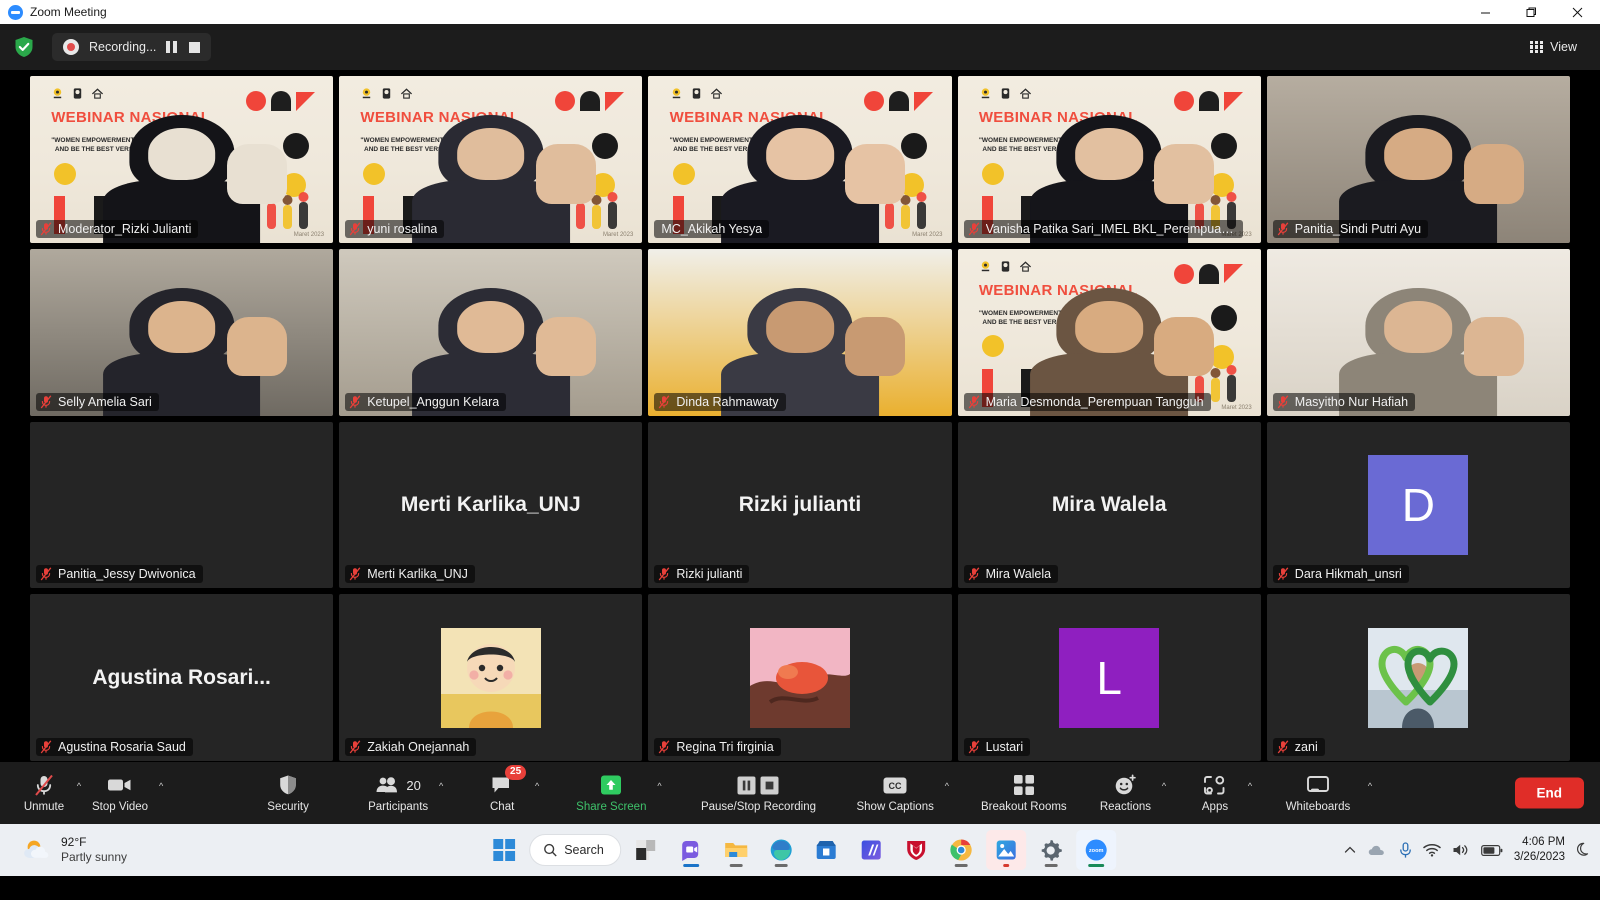  Describe the element at coordinates (1095, 850) in the screenshot. I see `zoom-app-icon: zoom` at that location.